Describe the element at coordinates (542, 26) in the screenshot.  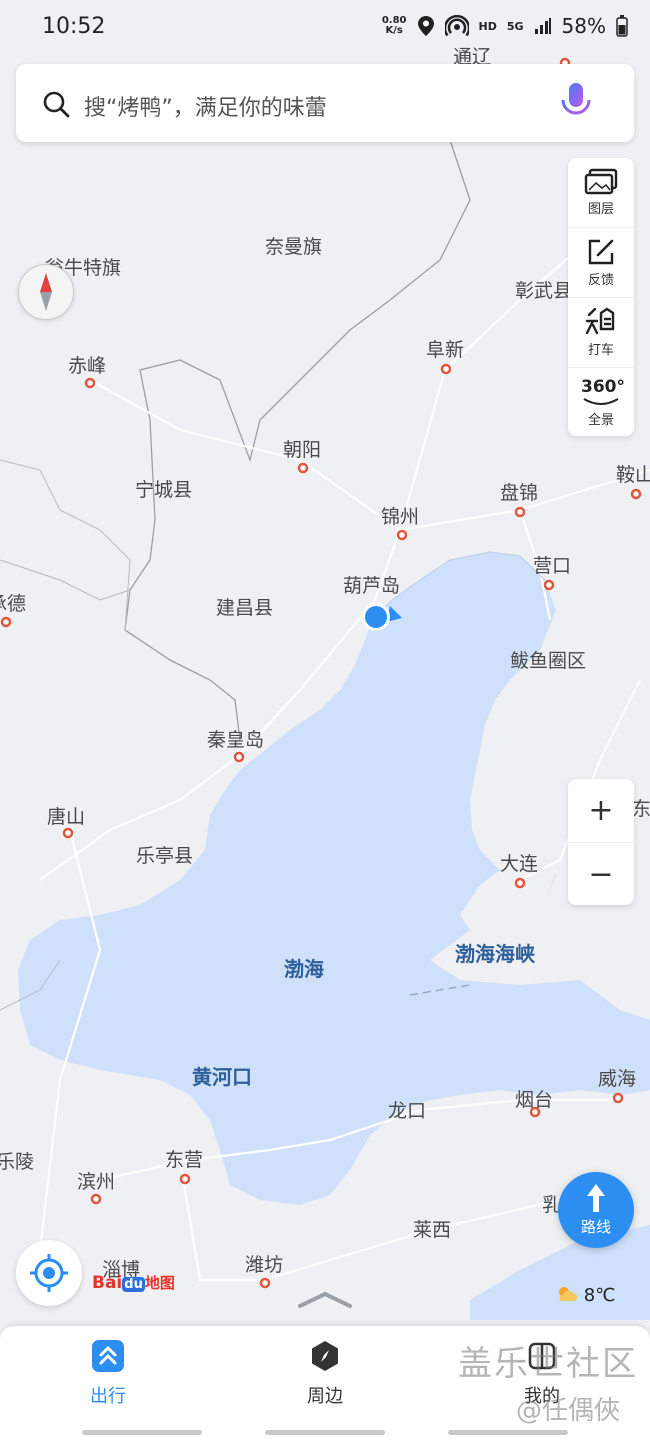
I see `signal-icon` at that location.